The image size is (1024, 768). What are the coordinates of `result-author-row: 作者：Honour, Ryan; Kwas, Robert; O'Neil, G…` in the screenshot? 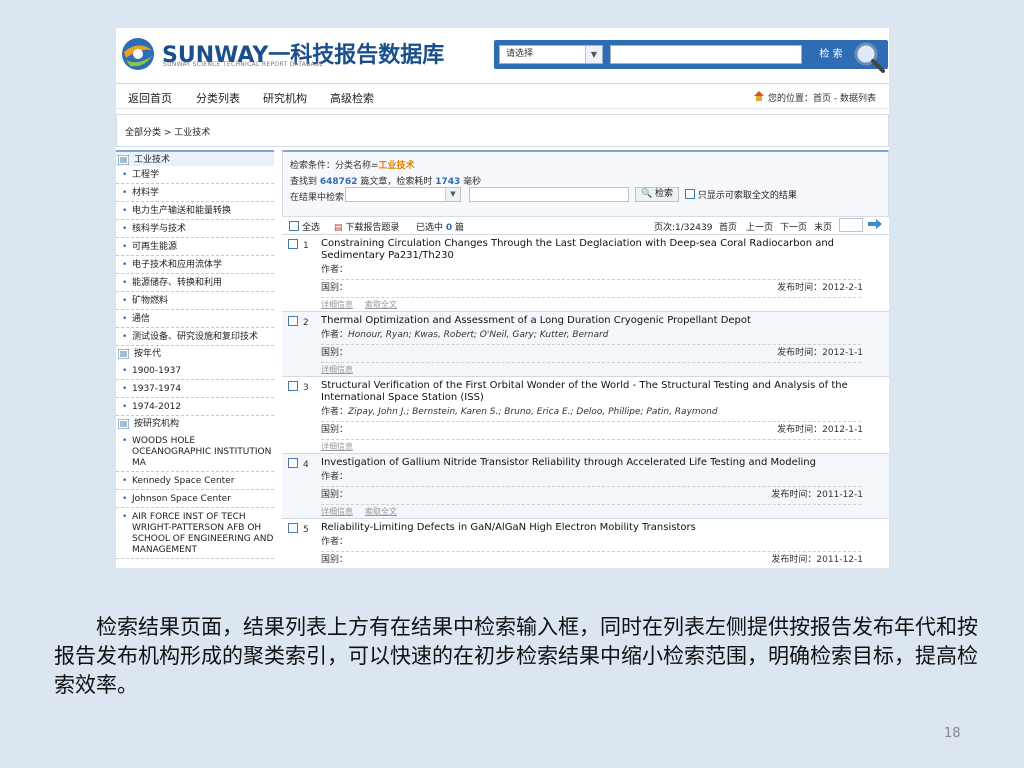 It's located at (591, 336).